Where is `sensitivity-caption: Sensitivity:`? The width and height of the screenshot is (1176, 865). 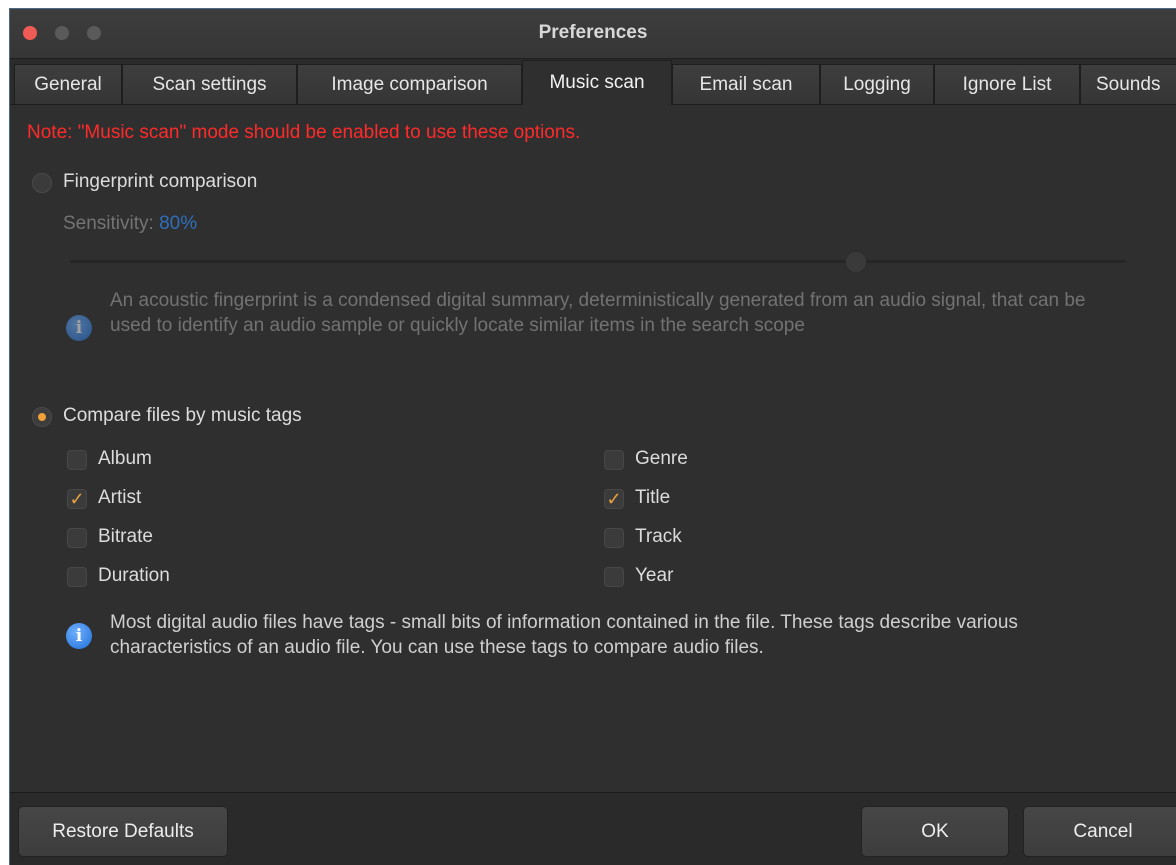
sensitivity-caption: Sensitivity: is located at coordinates (108, 223).